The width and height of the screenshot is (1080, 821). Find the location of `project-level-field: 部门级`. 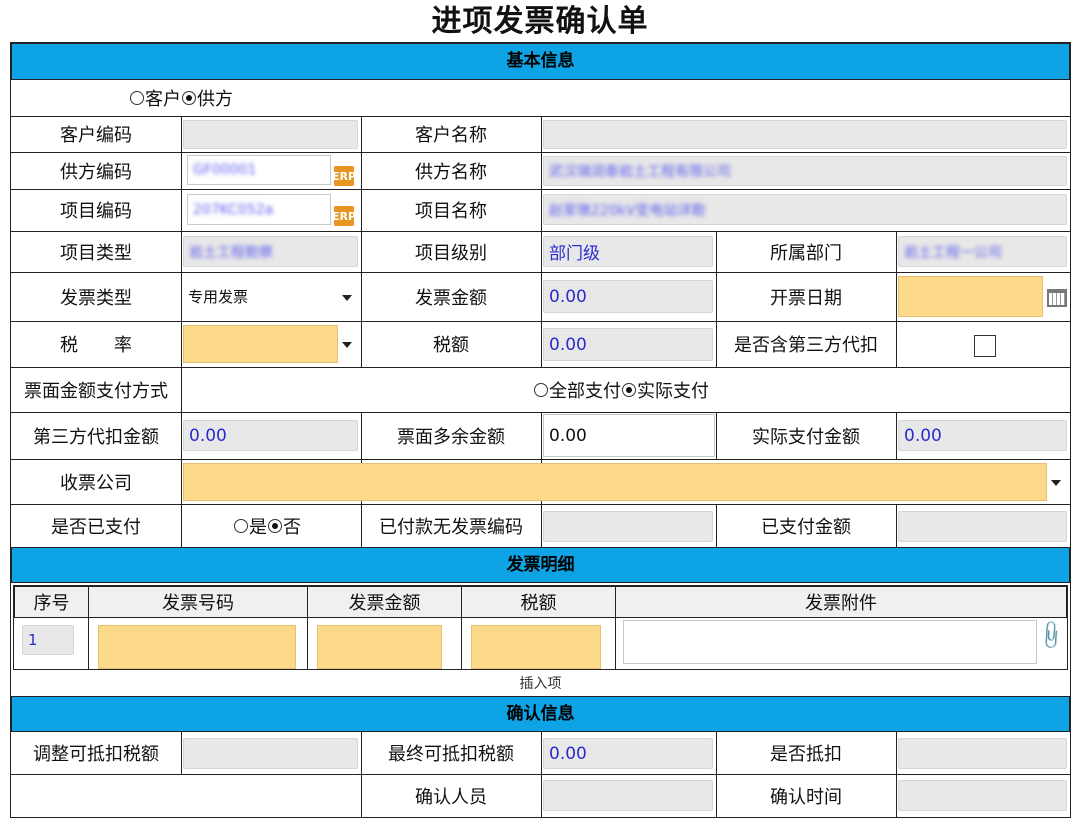

project-level-field: 部门级 is located at coordinates (628, 251).